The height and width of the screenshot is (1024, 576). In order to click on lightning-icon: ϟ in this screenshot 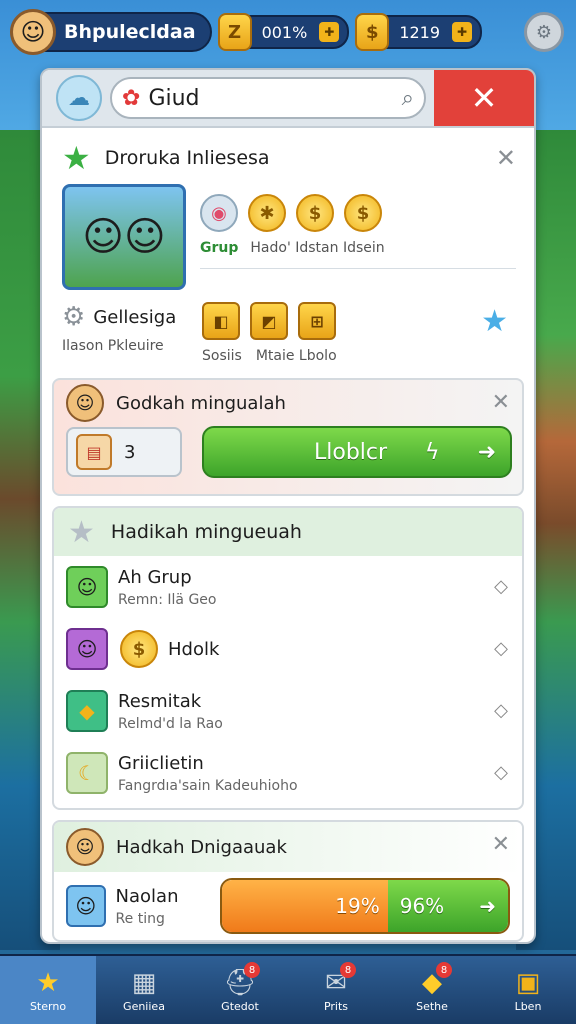, I will do `click(432, 452)`.